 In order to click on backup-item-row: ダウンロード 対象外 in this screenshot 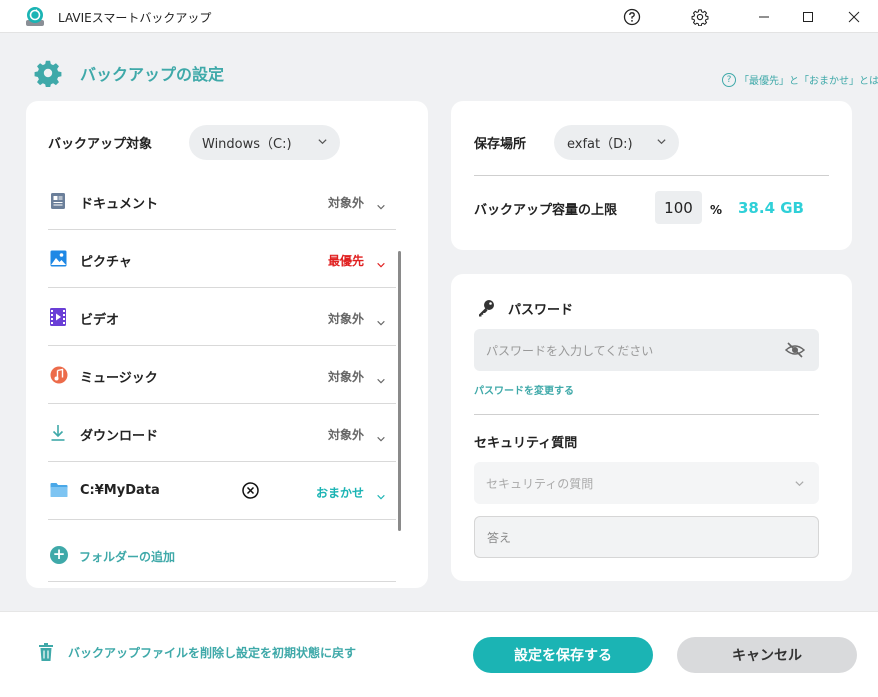, I will do `click(222, 433)`.